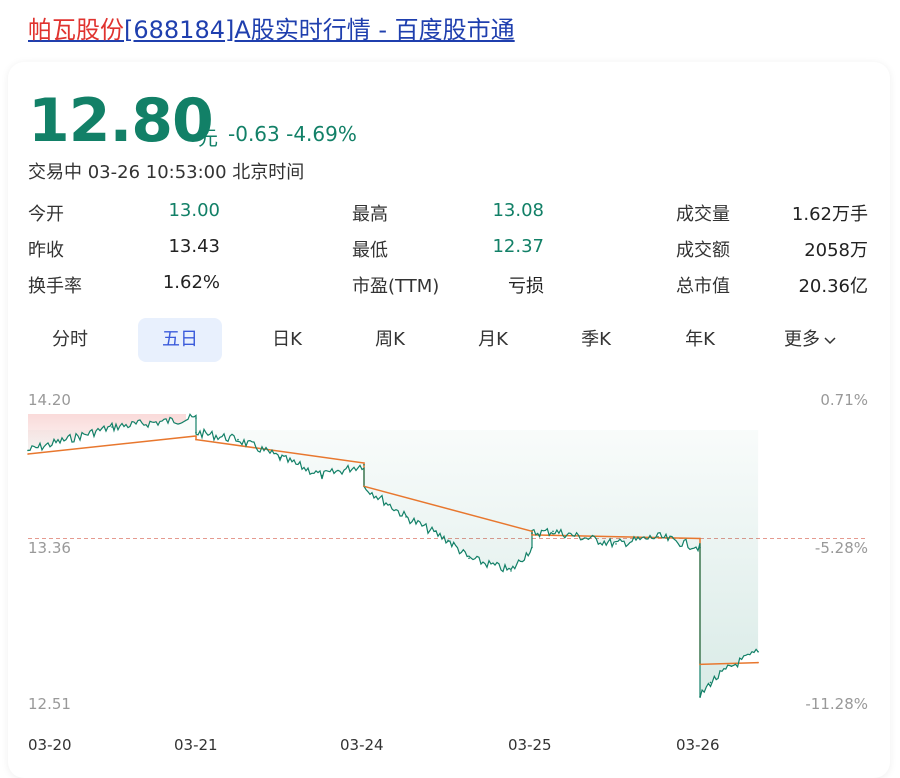 The image size is (900, 778). Describe the element at coordinates (530, 745) in the screenshot. I see `x-tick-date: 03-25` at that location.